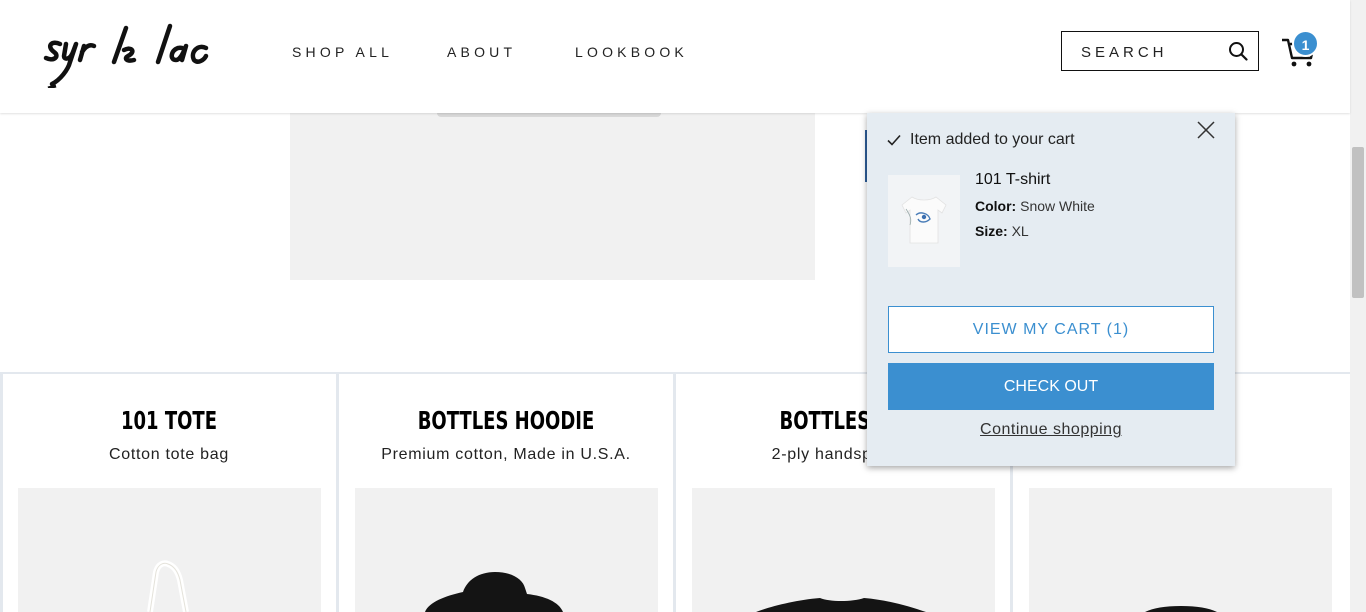  I want to click on checkmark-icon, so click(894, 140).